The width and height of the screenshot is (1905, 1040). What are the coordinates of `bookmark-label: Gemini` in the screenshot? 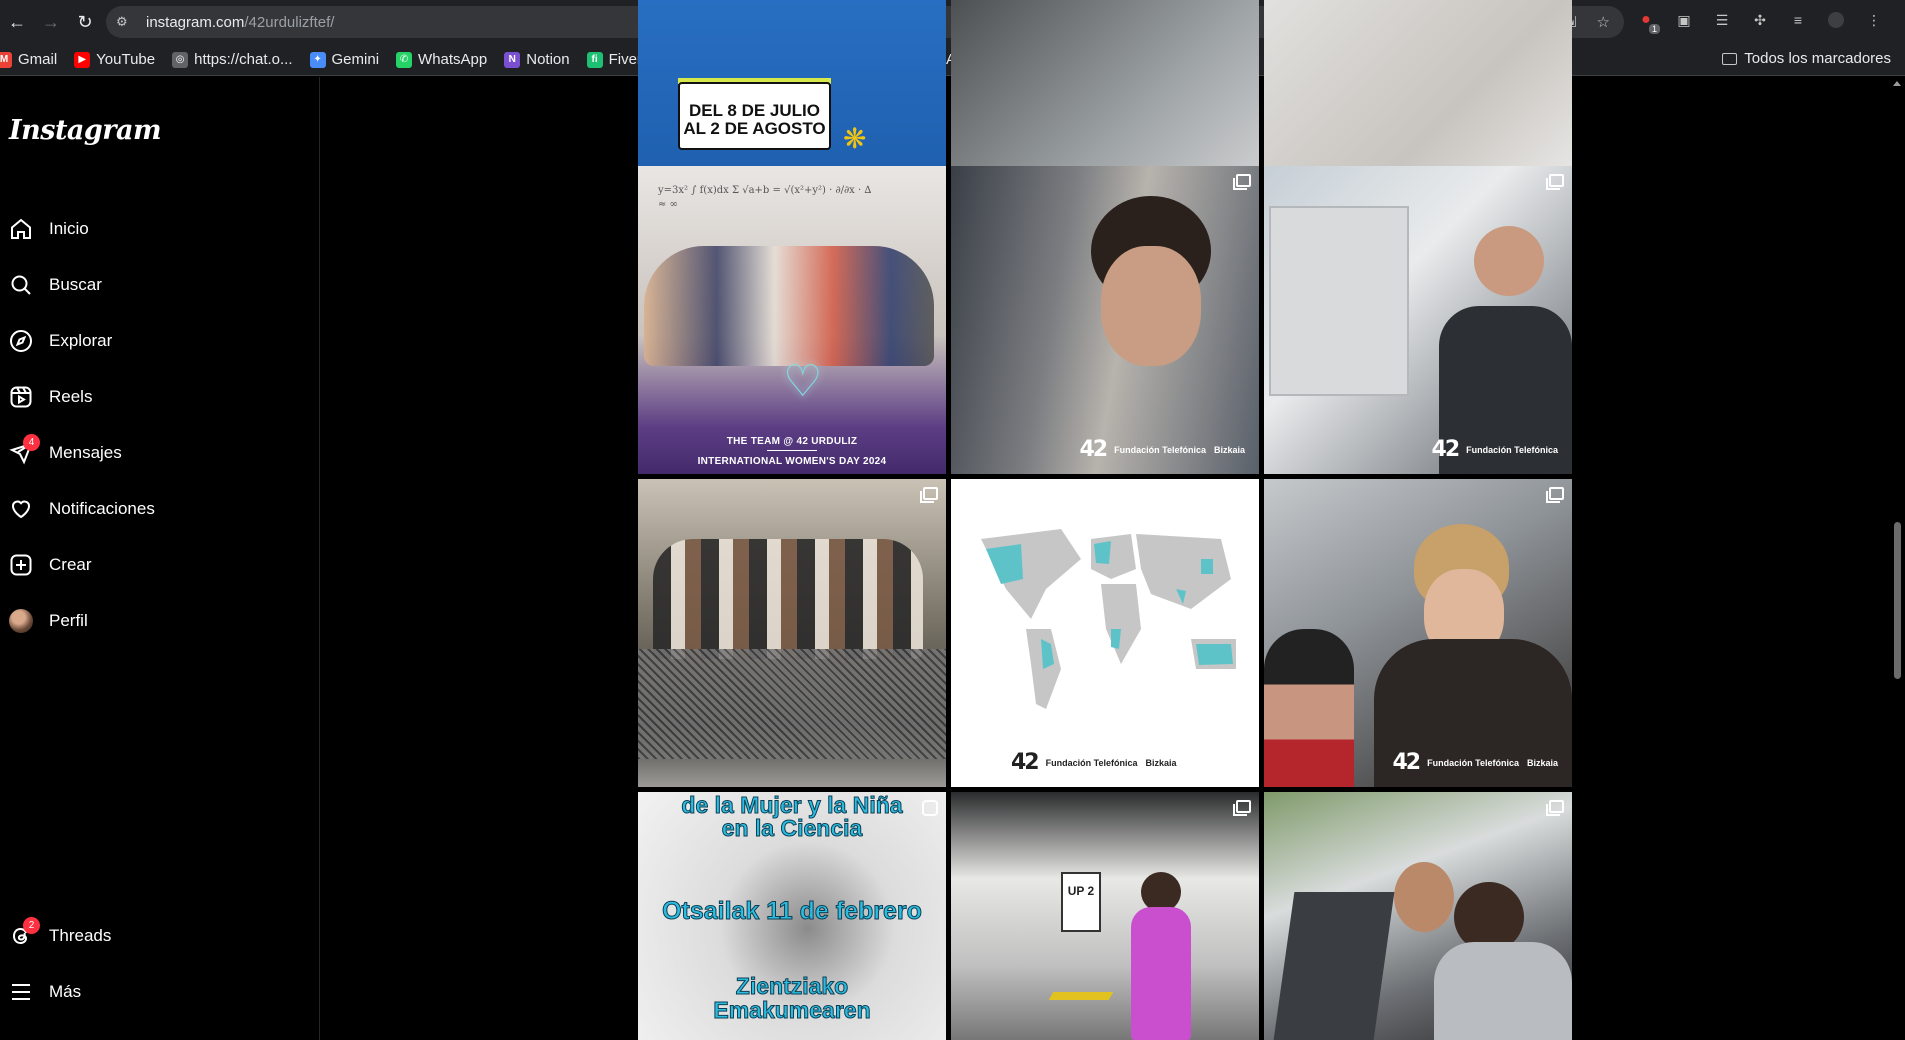 It's located at (355, 59).